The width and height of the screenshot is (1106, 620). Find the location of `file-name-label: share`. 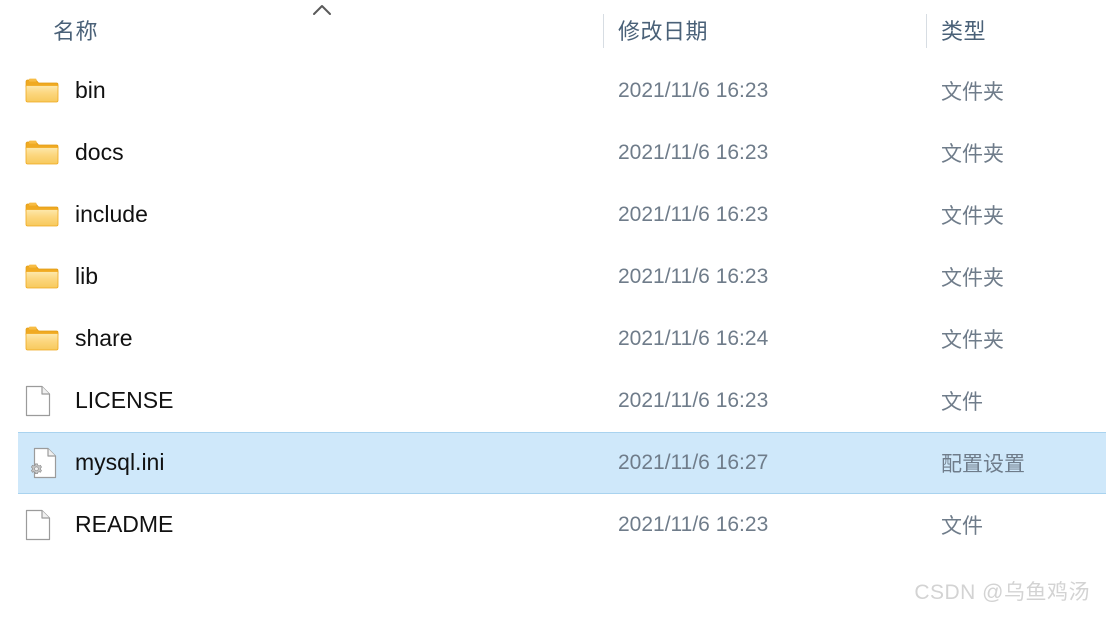

file-name-label: share is located at coordinates (104, 337).